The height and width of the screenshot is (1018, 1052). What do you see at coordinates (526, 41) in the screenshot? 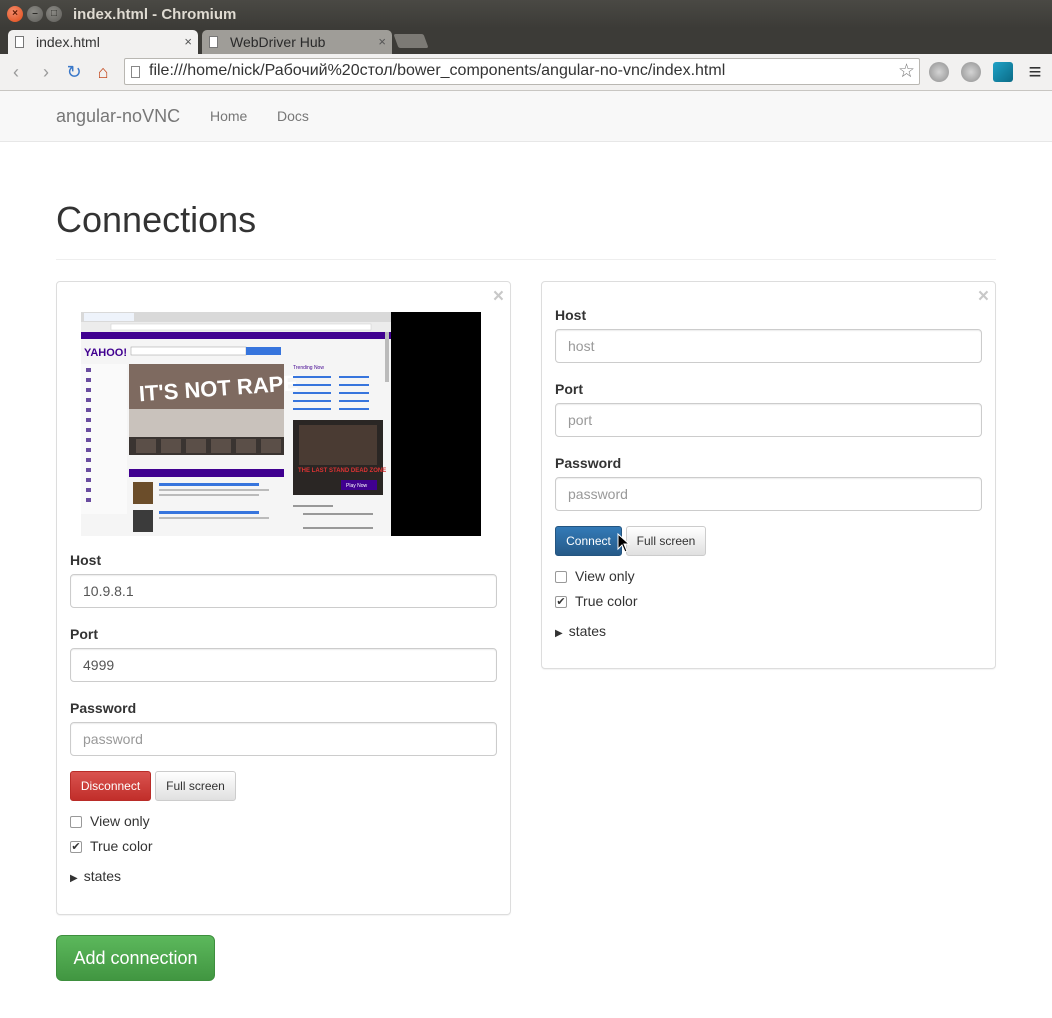
I see `tab-strip: index.html × WebDriver Hub ×` at bounding box center [526, 41].